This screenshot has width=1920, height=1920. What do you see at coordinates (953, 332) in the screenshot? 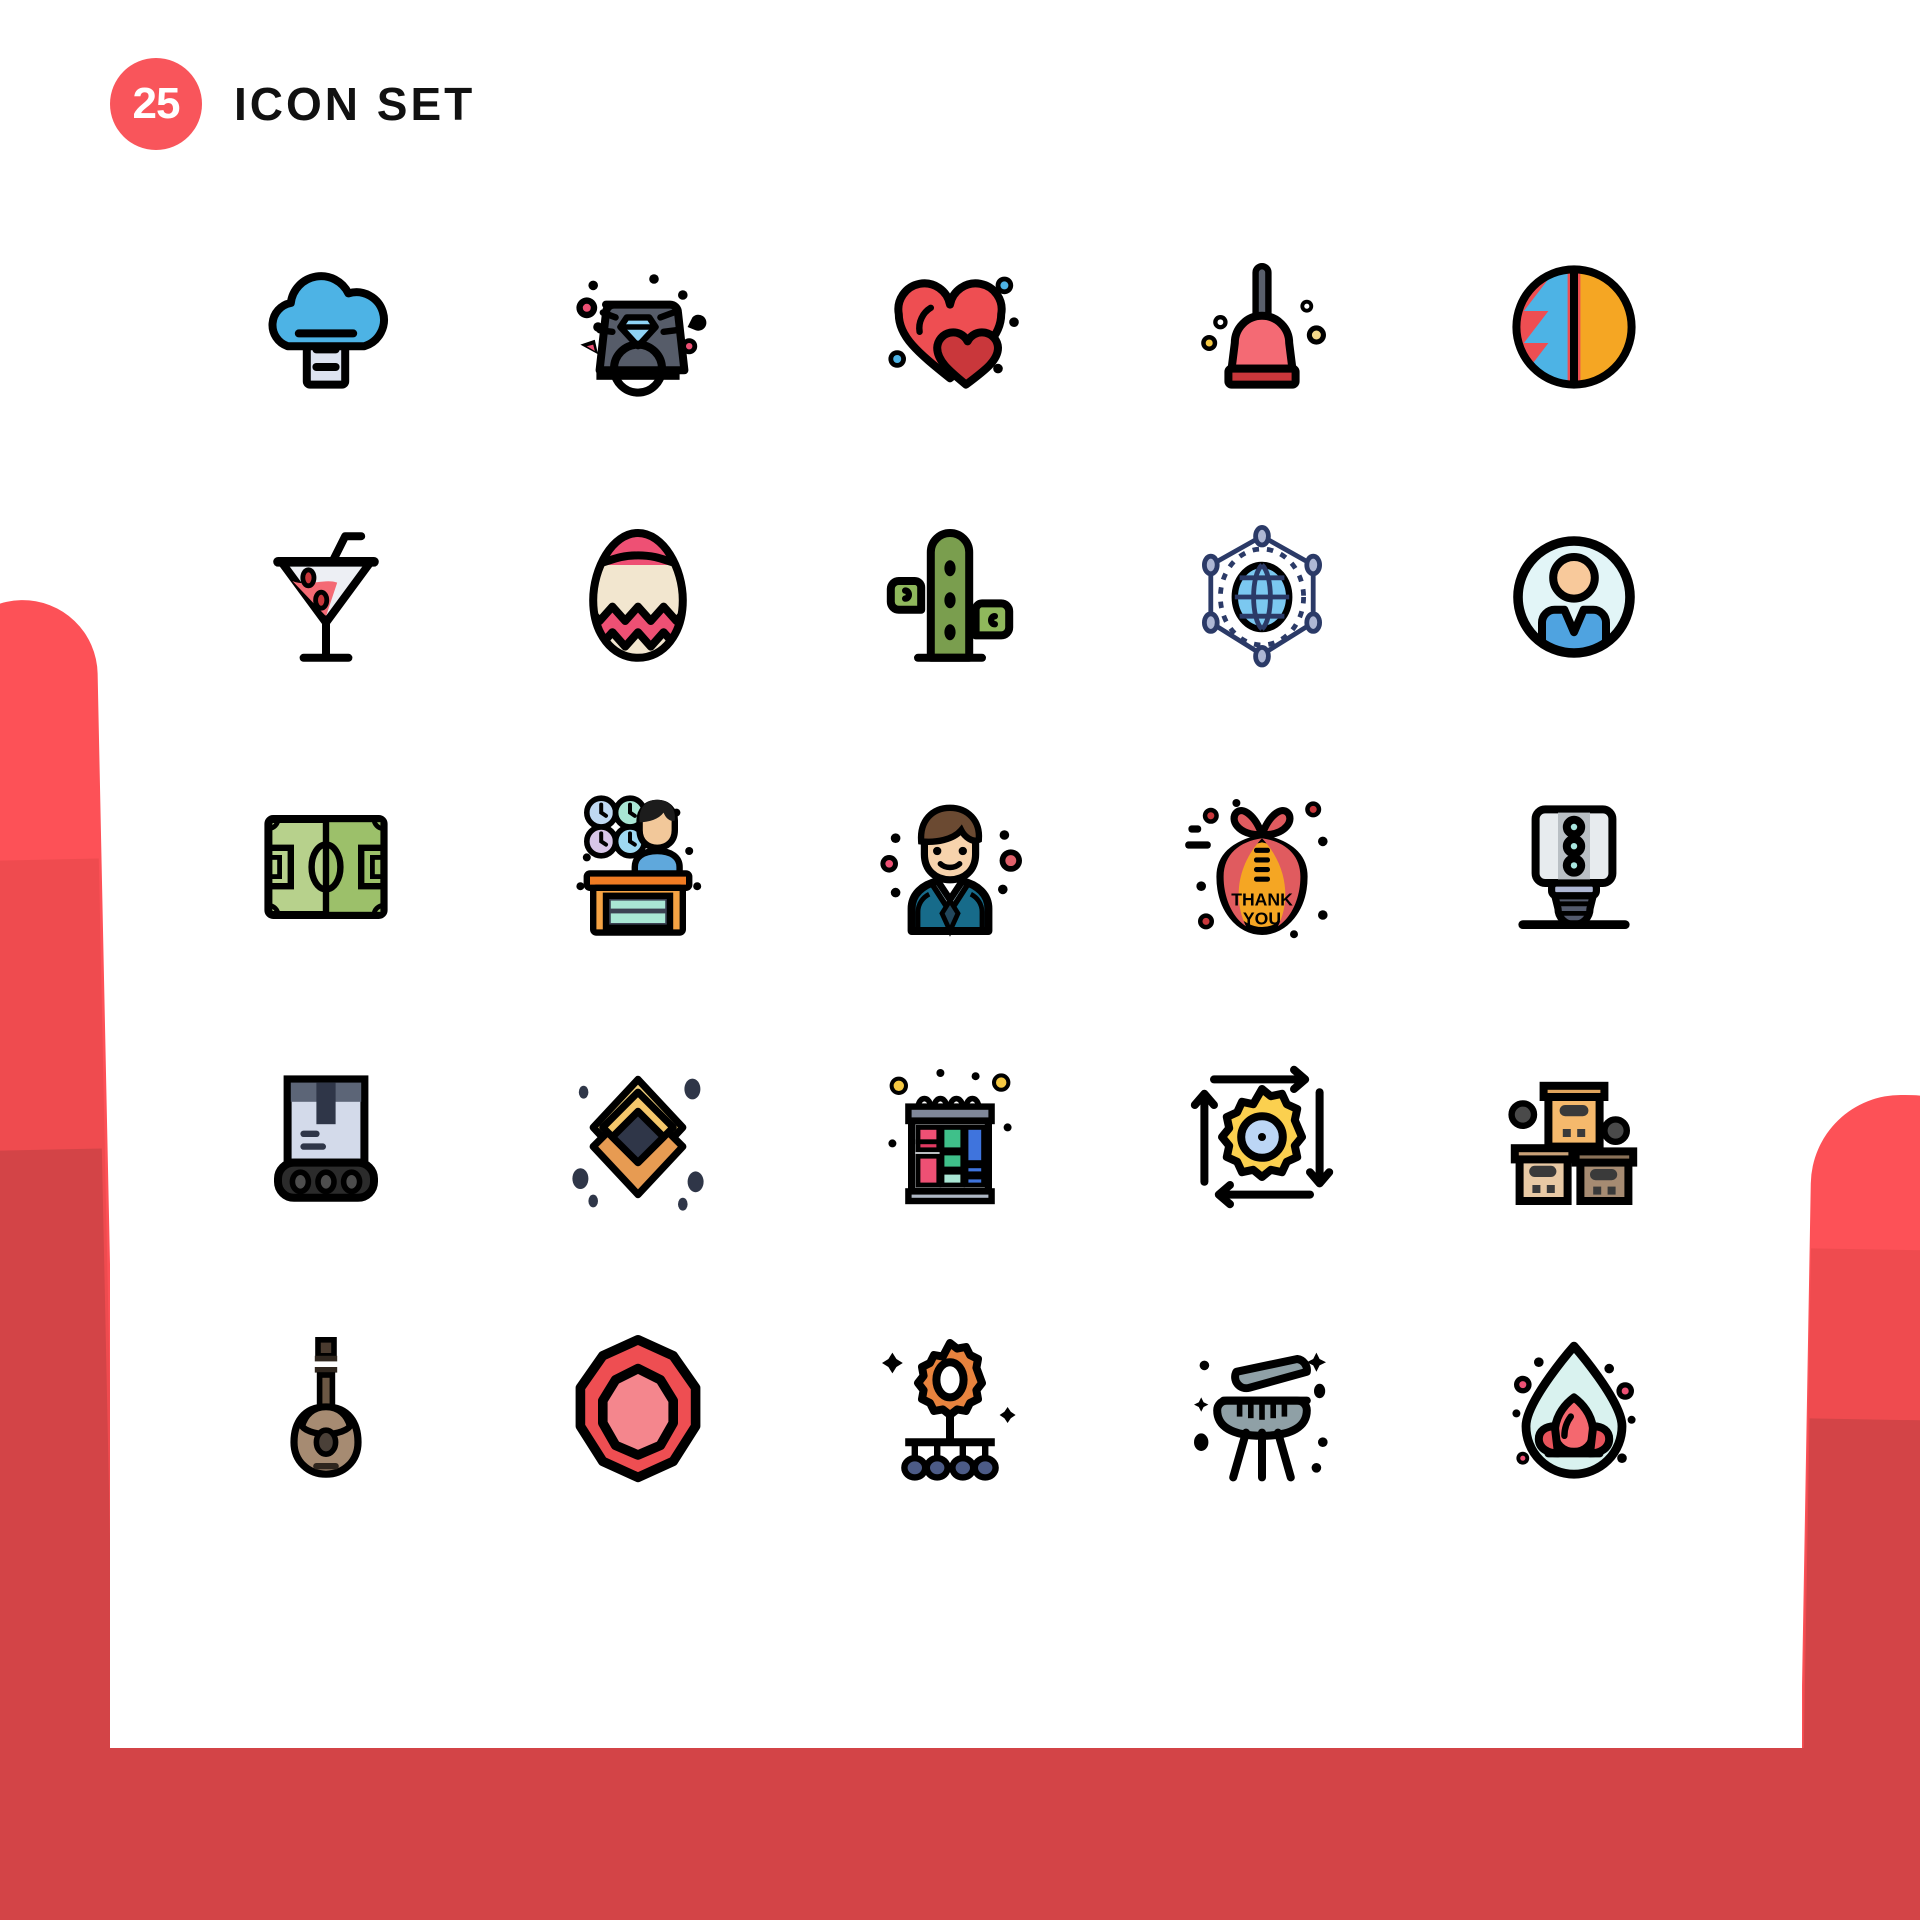
I see `hearts-icon` at bounding box center [953, 332].